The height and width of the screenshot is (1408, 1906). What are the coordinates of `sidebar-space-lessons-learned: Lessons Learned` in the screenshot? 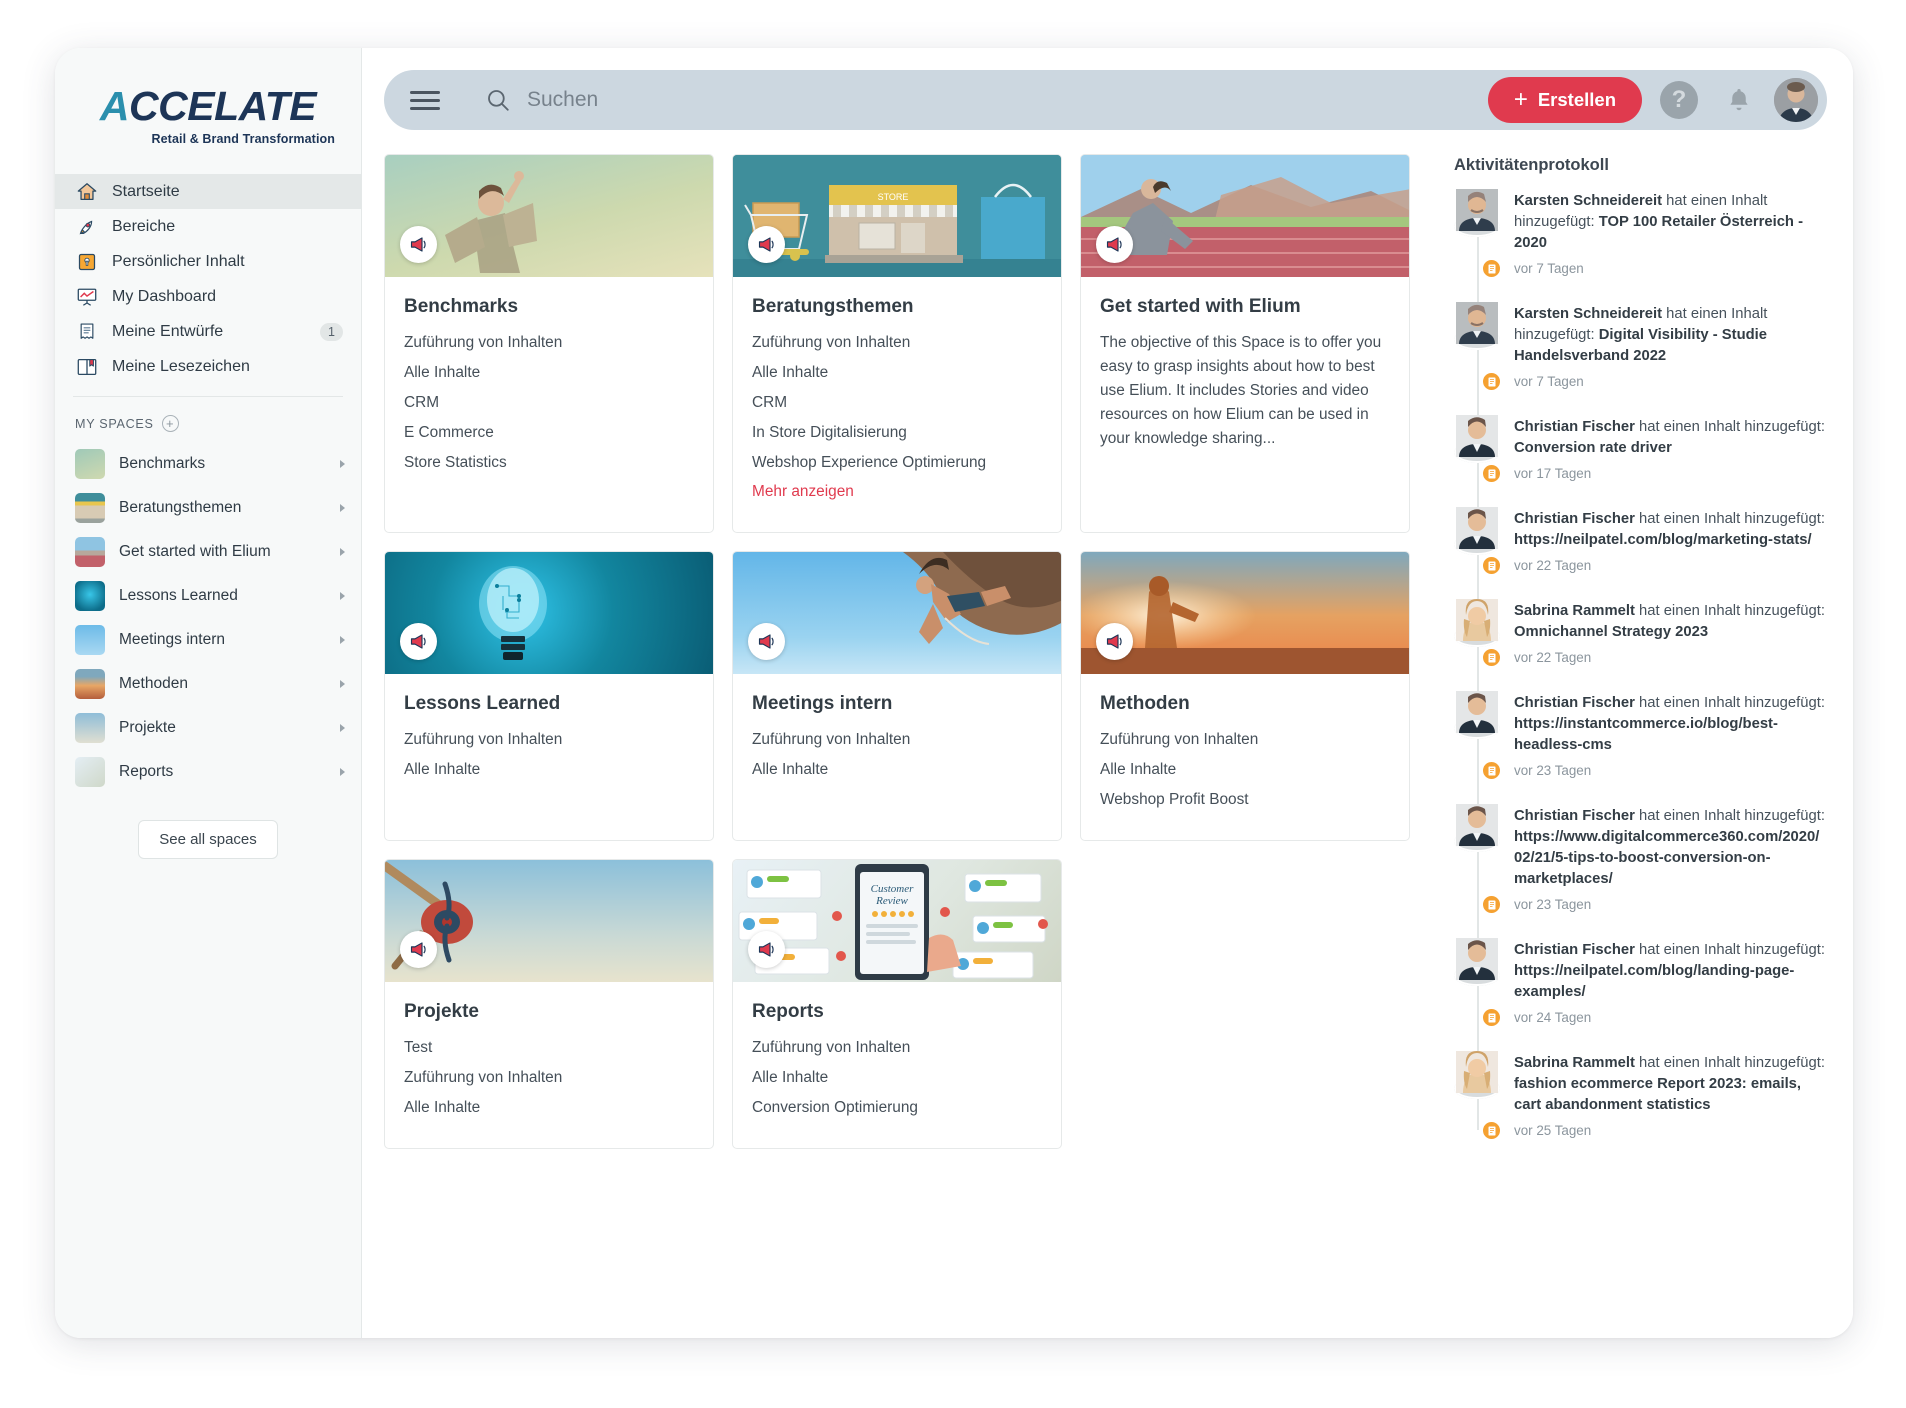 It's located at (208, 596).